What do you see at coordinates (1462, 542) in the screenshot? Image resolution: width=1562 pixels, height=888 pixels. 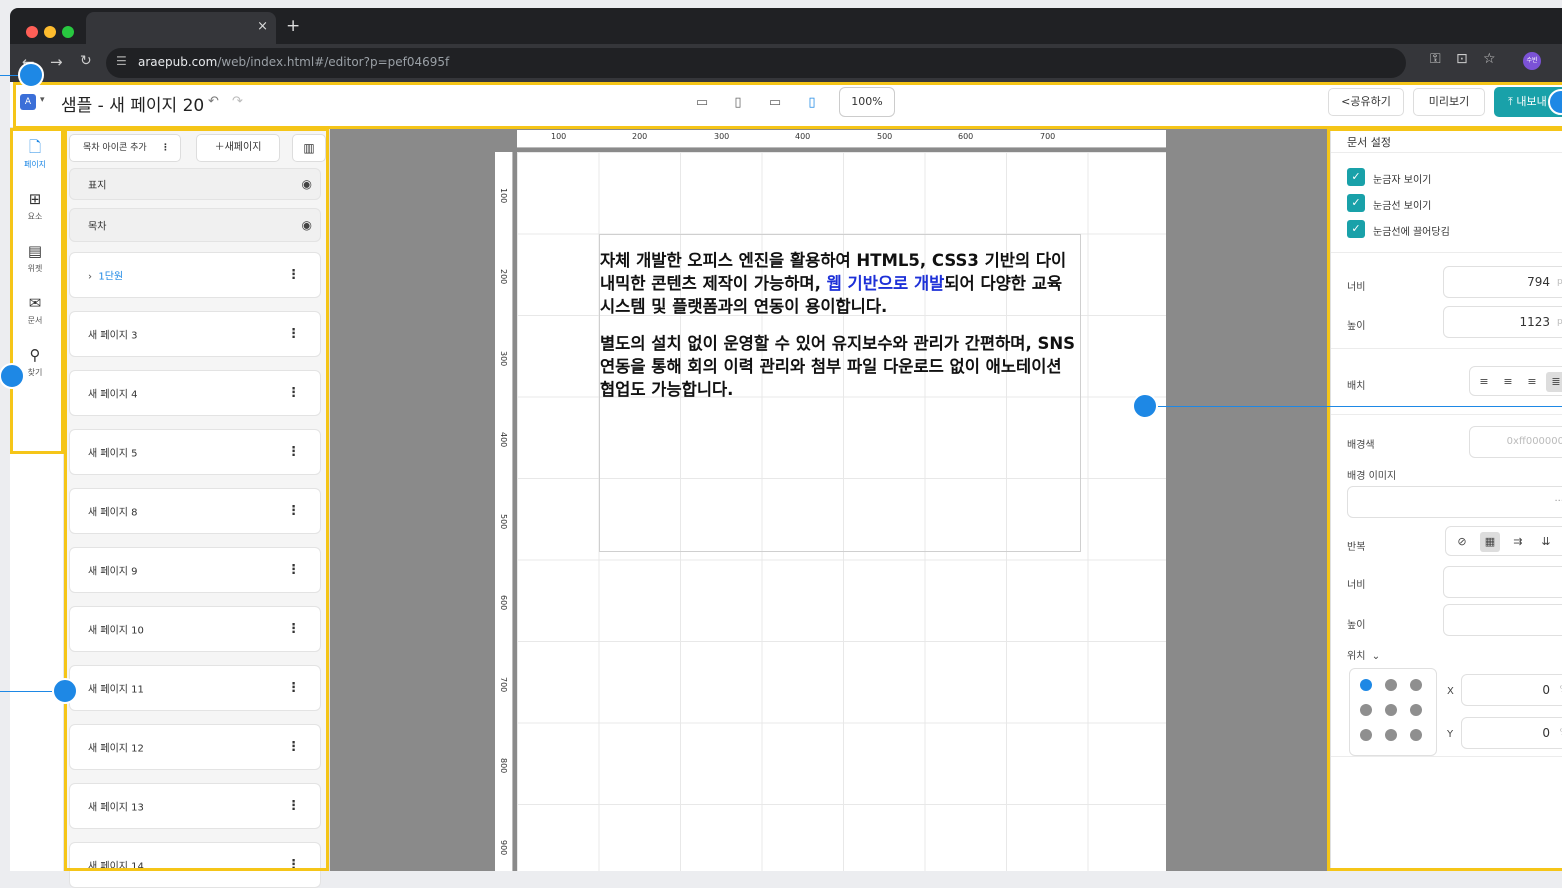 I see `no-repeat-icon: ⊘` at bounding box center [1462, 542].